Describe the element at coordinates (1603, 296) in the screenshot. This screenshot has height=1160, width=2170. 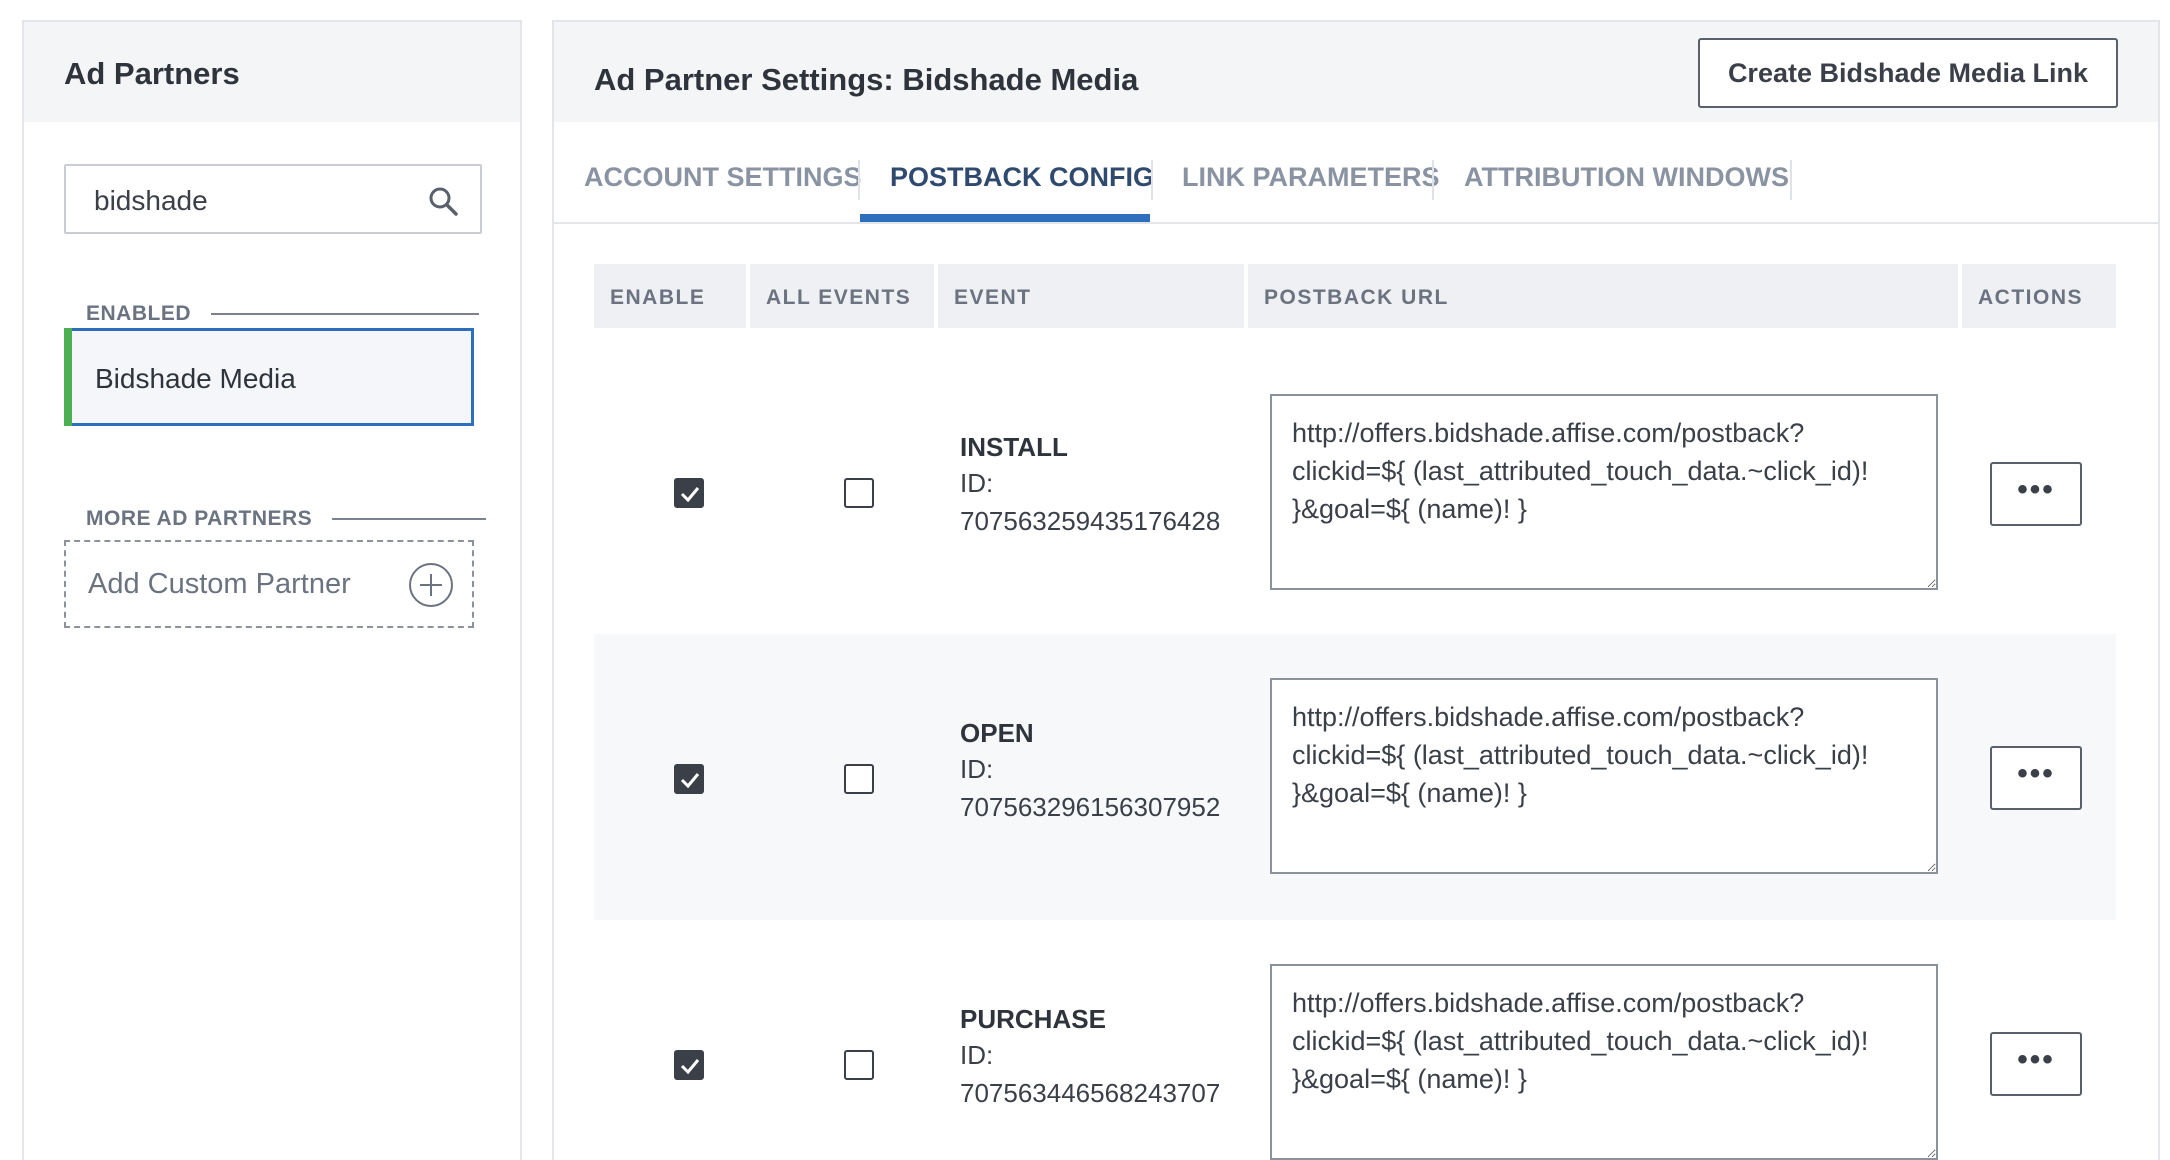
I see `column-header-postback-url: POSTBACK URL` at that location.